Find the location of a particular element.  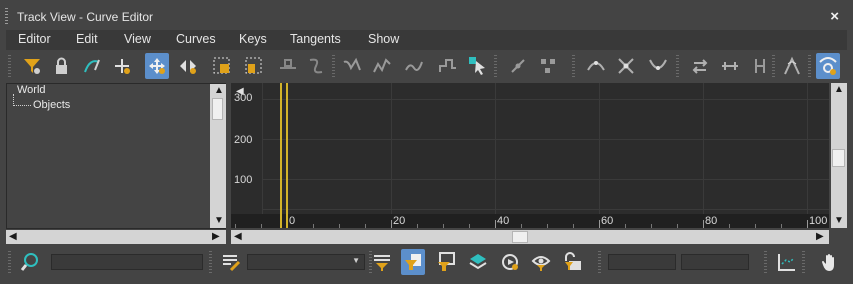

lock-selection-button is located at coordinates (62, 66).